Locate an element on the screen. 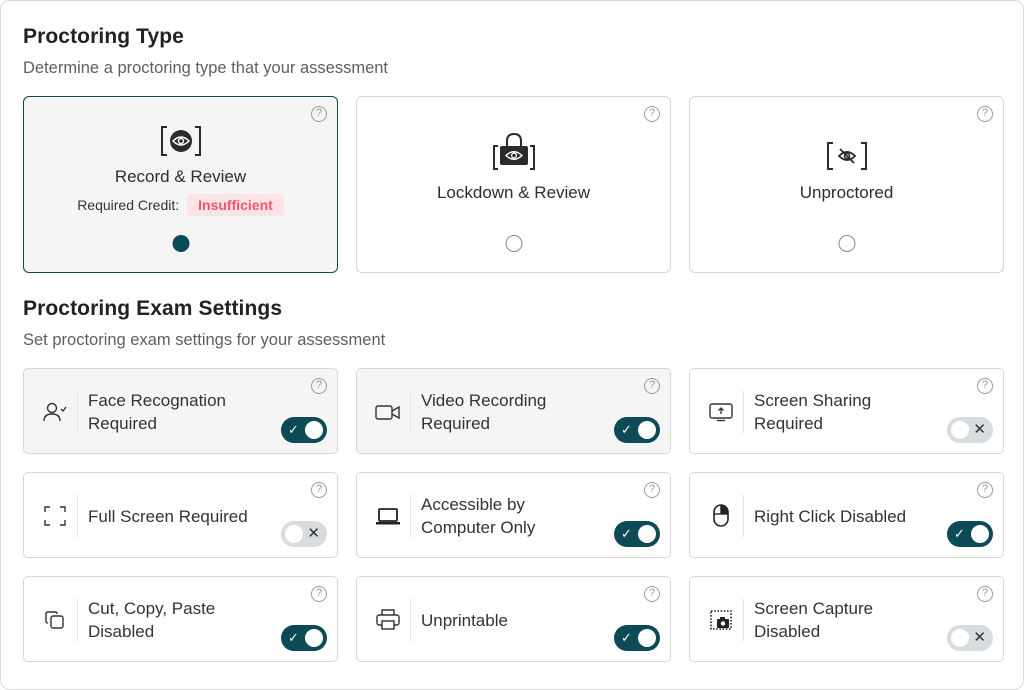 This screenshot has width=1024, height=690. setting-label: Cut, Copy, Paste Disabled is located at coordinates (152, 620).